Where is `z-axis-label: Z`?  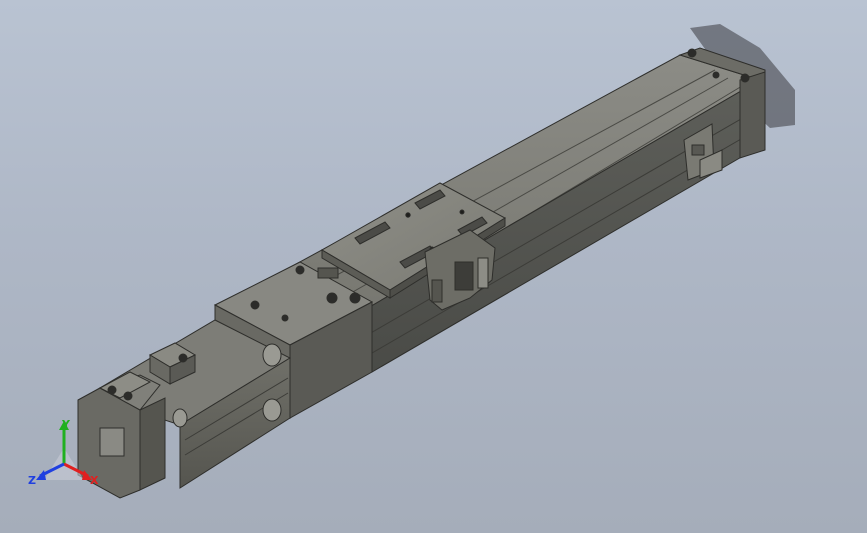
z-axis-label: Z is located at coordinates (32, 480).